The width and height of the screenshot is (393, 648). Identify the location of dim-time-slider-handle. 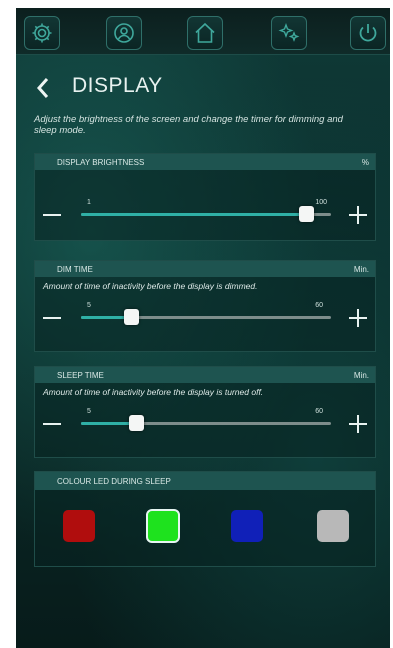
(131, 317).